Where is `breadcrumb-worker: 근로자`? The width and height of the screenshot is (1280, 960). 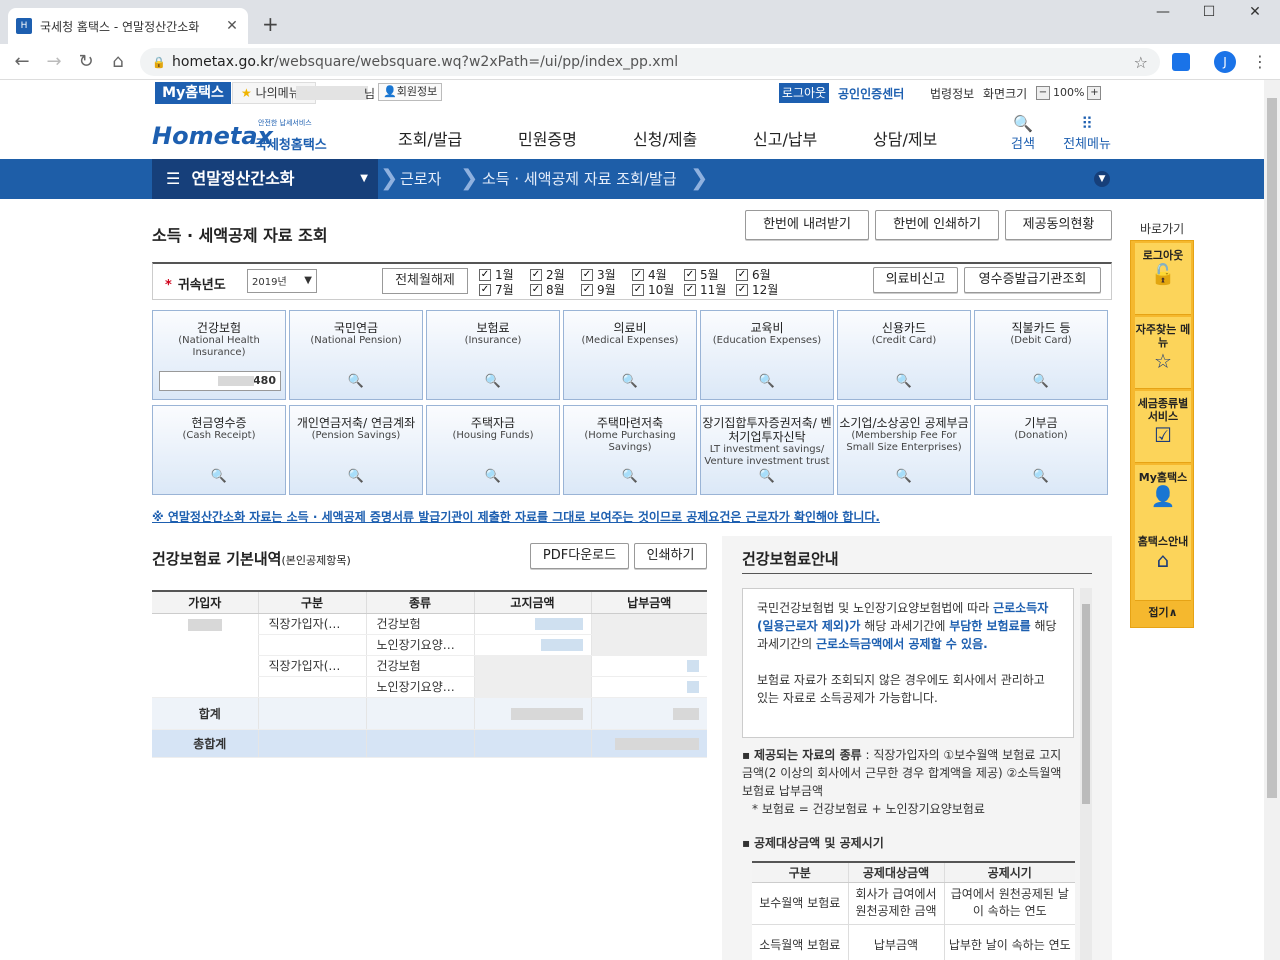
breadcrumb-worker: 근로자 is located at coordinates (420, 179).